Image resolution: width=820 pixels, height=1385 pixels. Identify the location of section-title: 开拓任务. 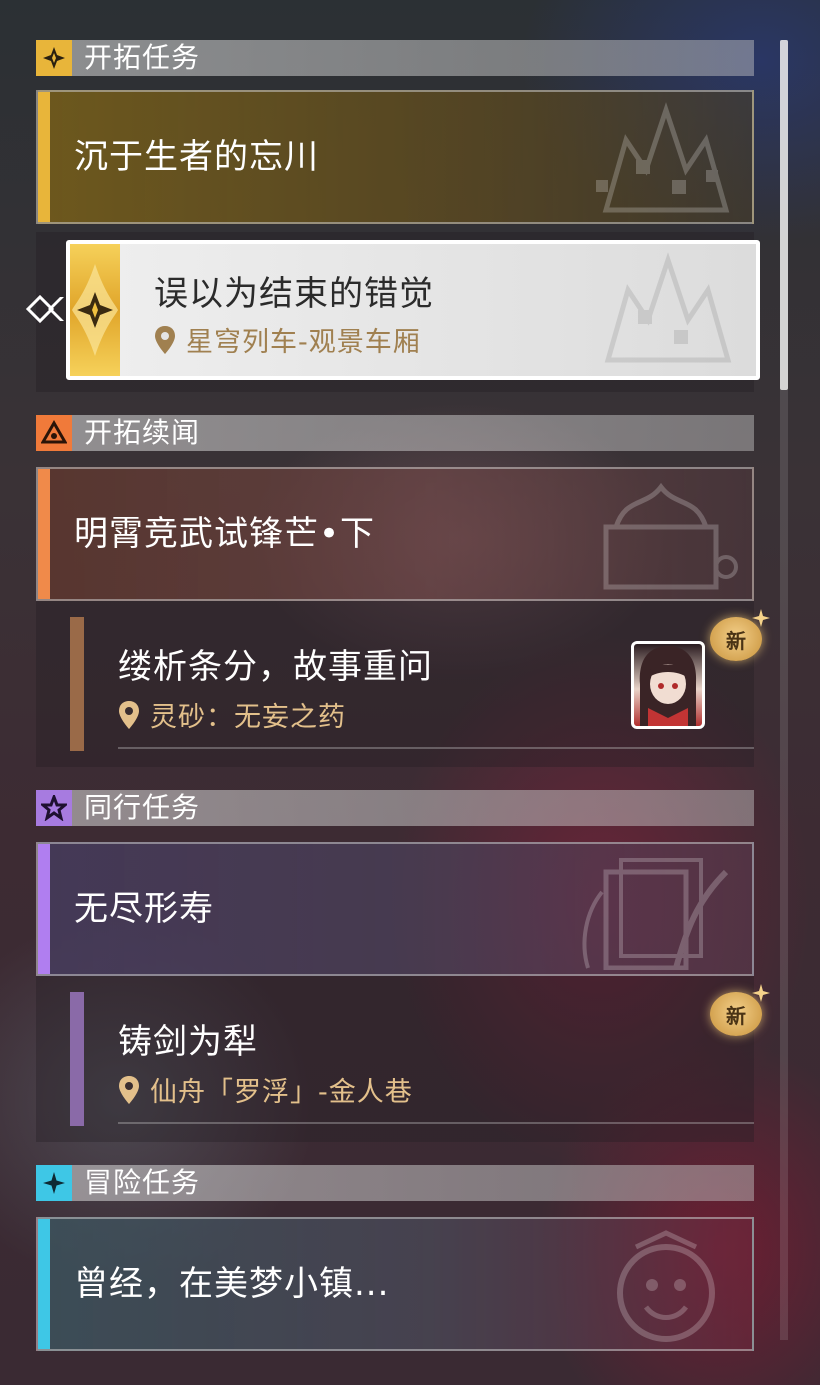
(142, 57).